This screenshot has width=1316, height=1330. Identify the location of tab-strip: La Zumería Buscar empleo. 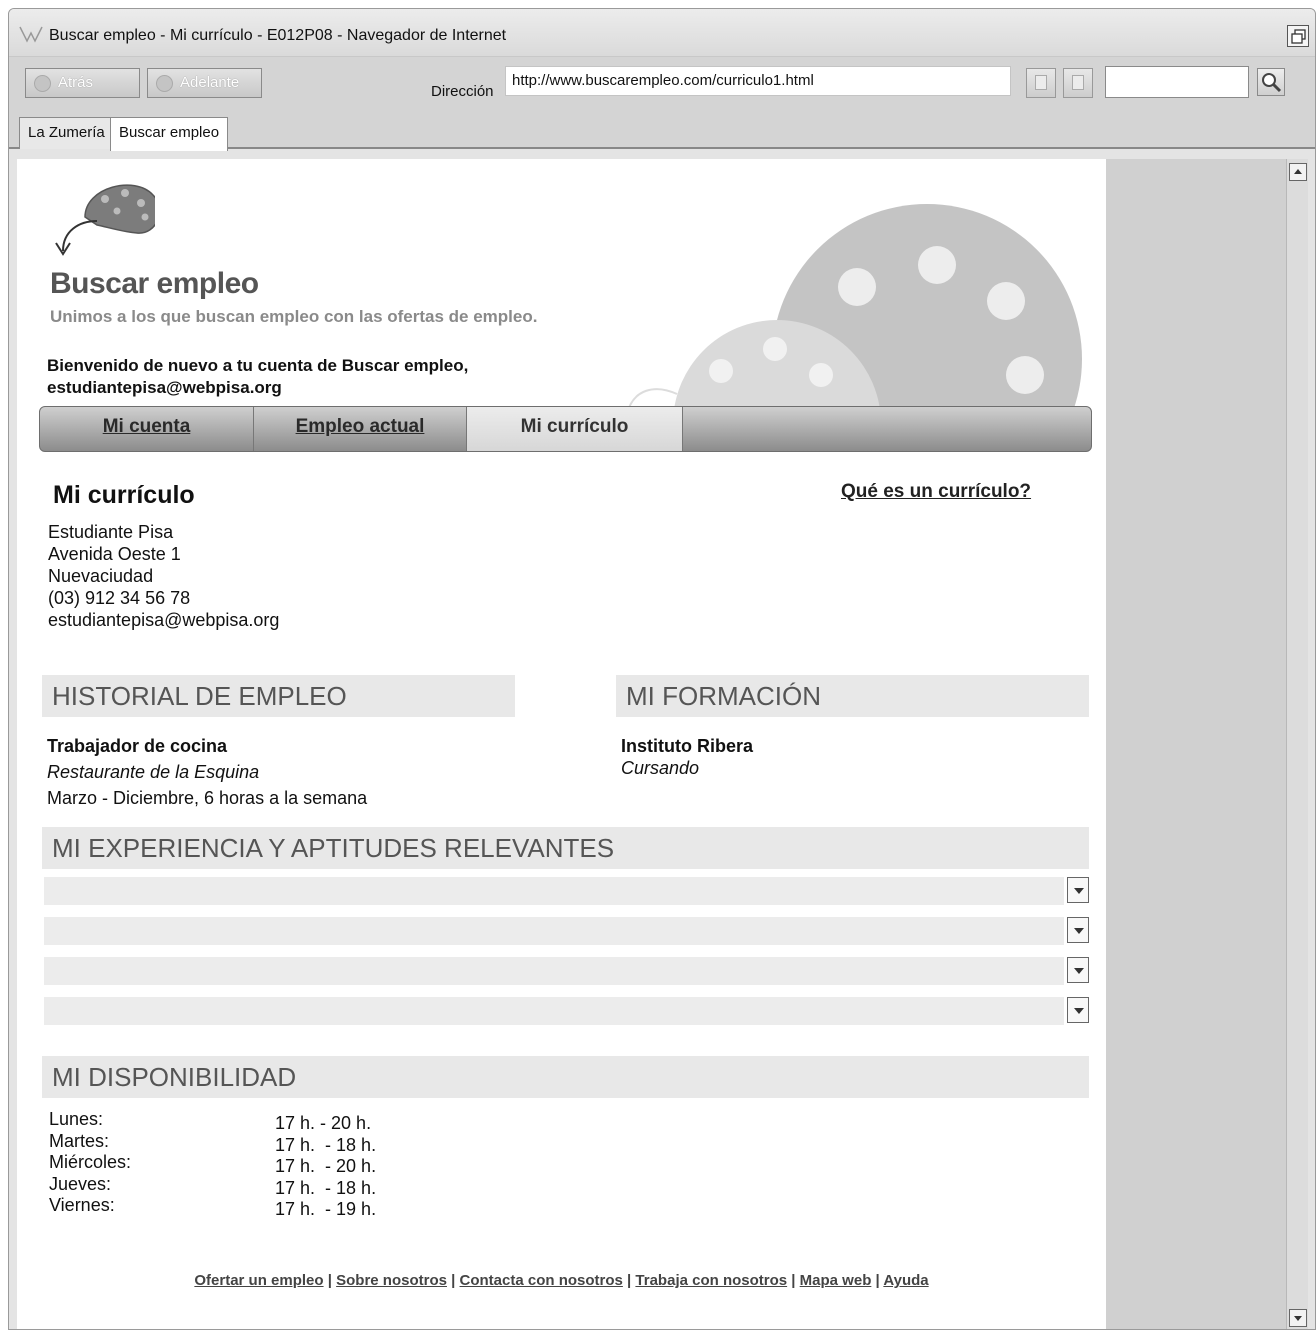
(662, 134).